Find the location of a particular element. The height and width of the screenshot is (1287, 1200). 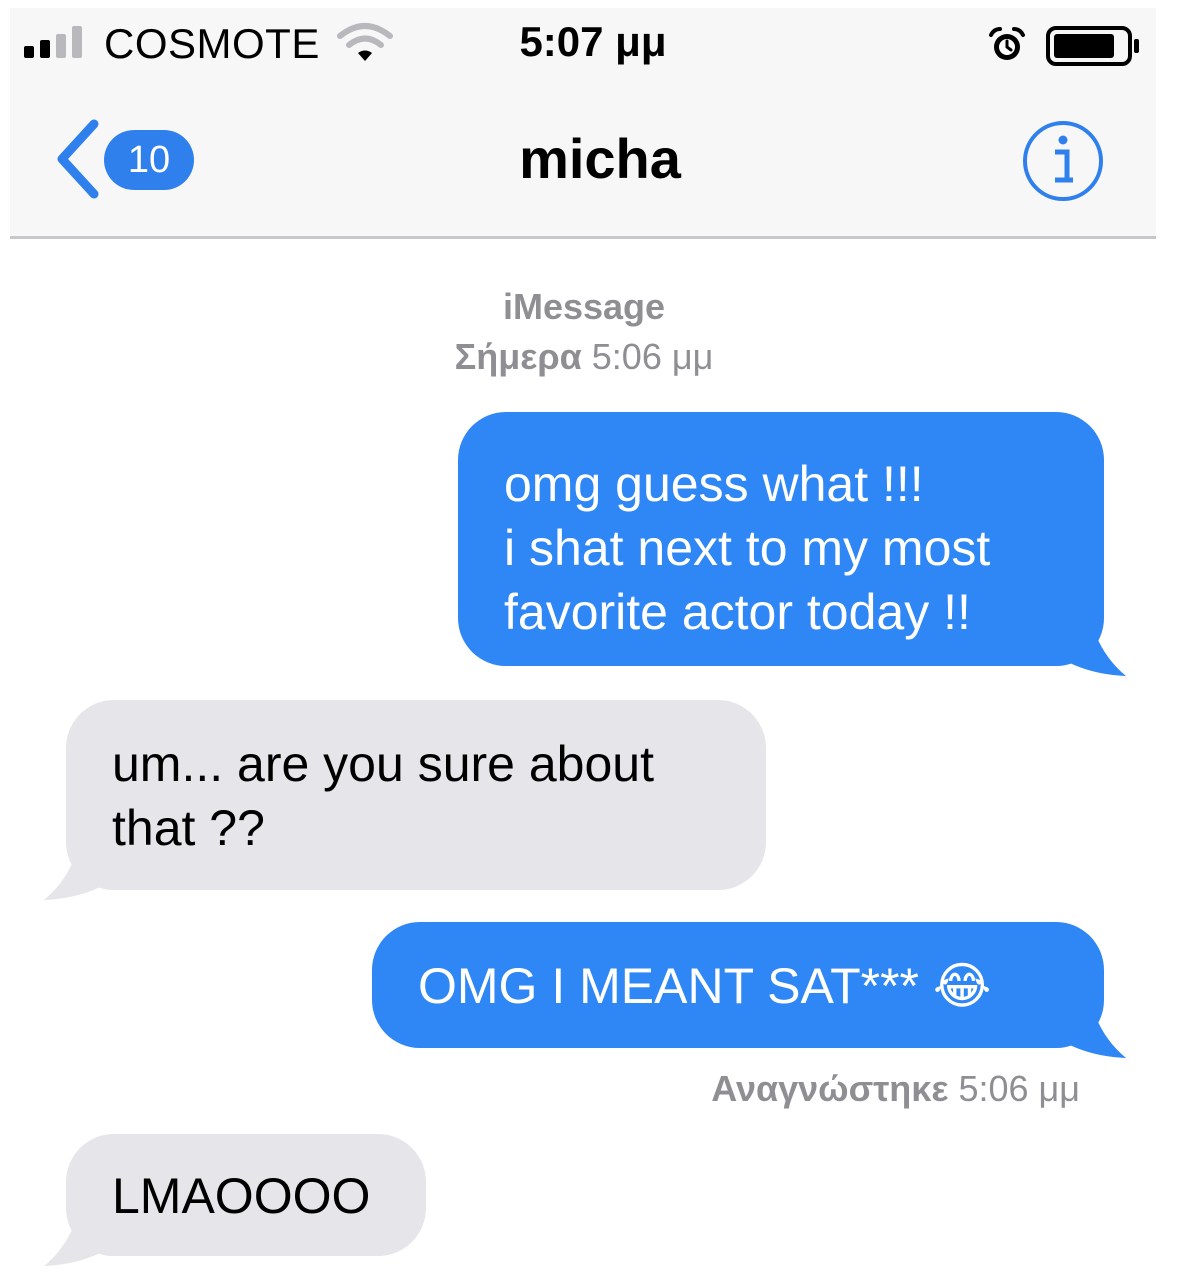

message-text-line: um... are you sure about is located at coordinates (383, 764).